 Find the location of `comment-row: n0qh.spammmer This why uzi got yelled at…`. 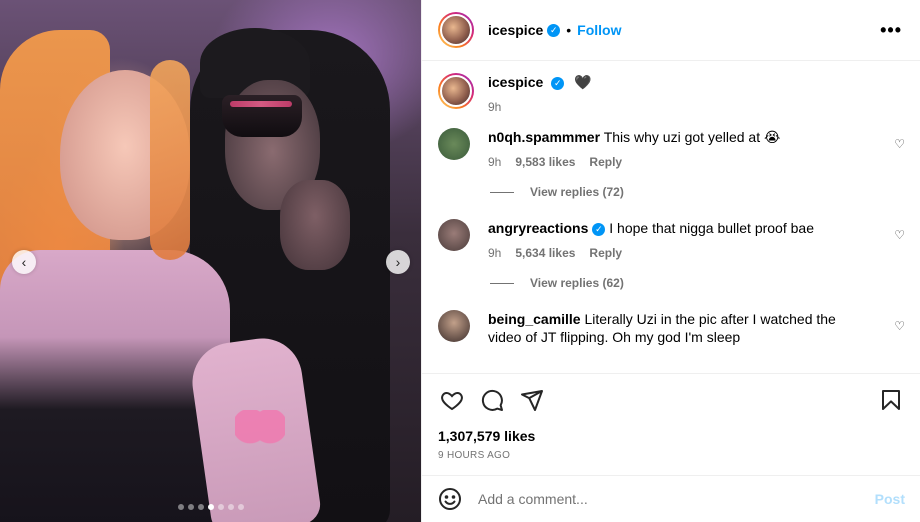

comment-row: n0qh.spammmer This why uzi got yelled at… is located at coordinates (671, 149).